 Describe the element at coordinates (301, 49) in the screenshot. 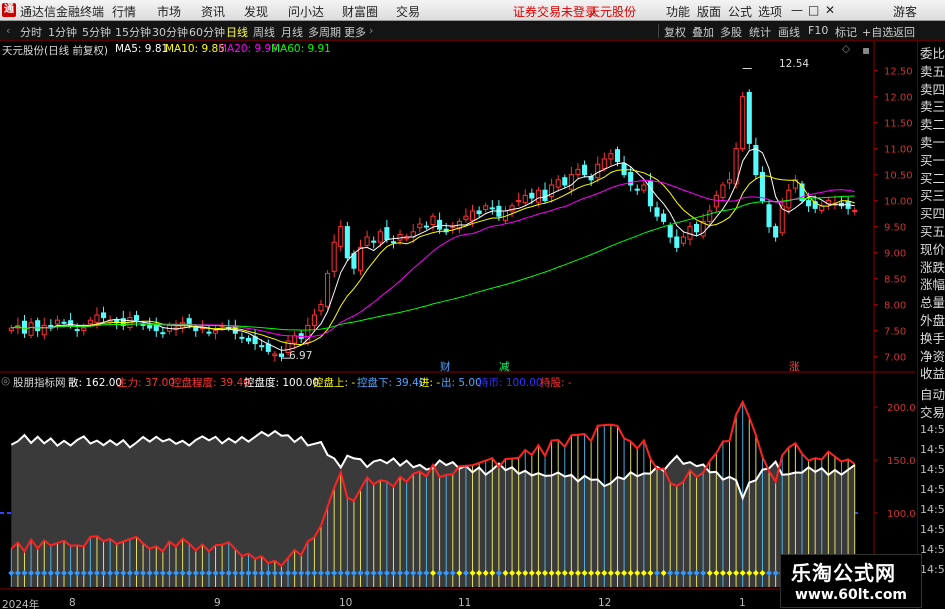

I see `ma60-legend: MA60: 9.91` at that location.